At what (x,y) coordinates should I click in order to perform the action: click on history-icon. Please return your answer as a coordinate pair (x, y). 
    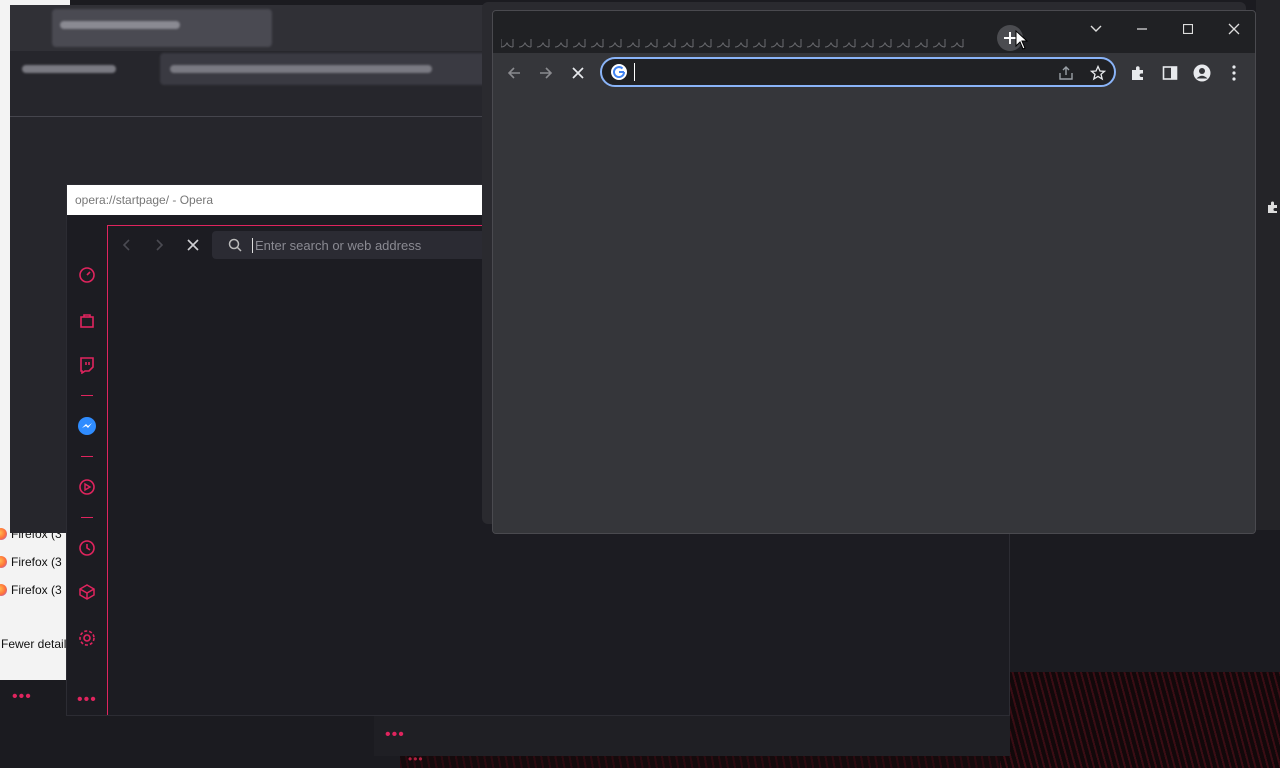
    Looking at the image, I should click on (87, 548).